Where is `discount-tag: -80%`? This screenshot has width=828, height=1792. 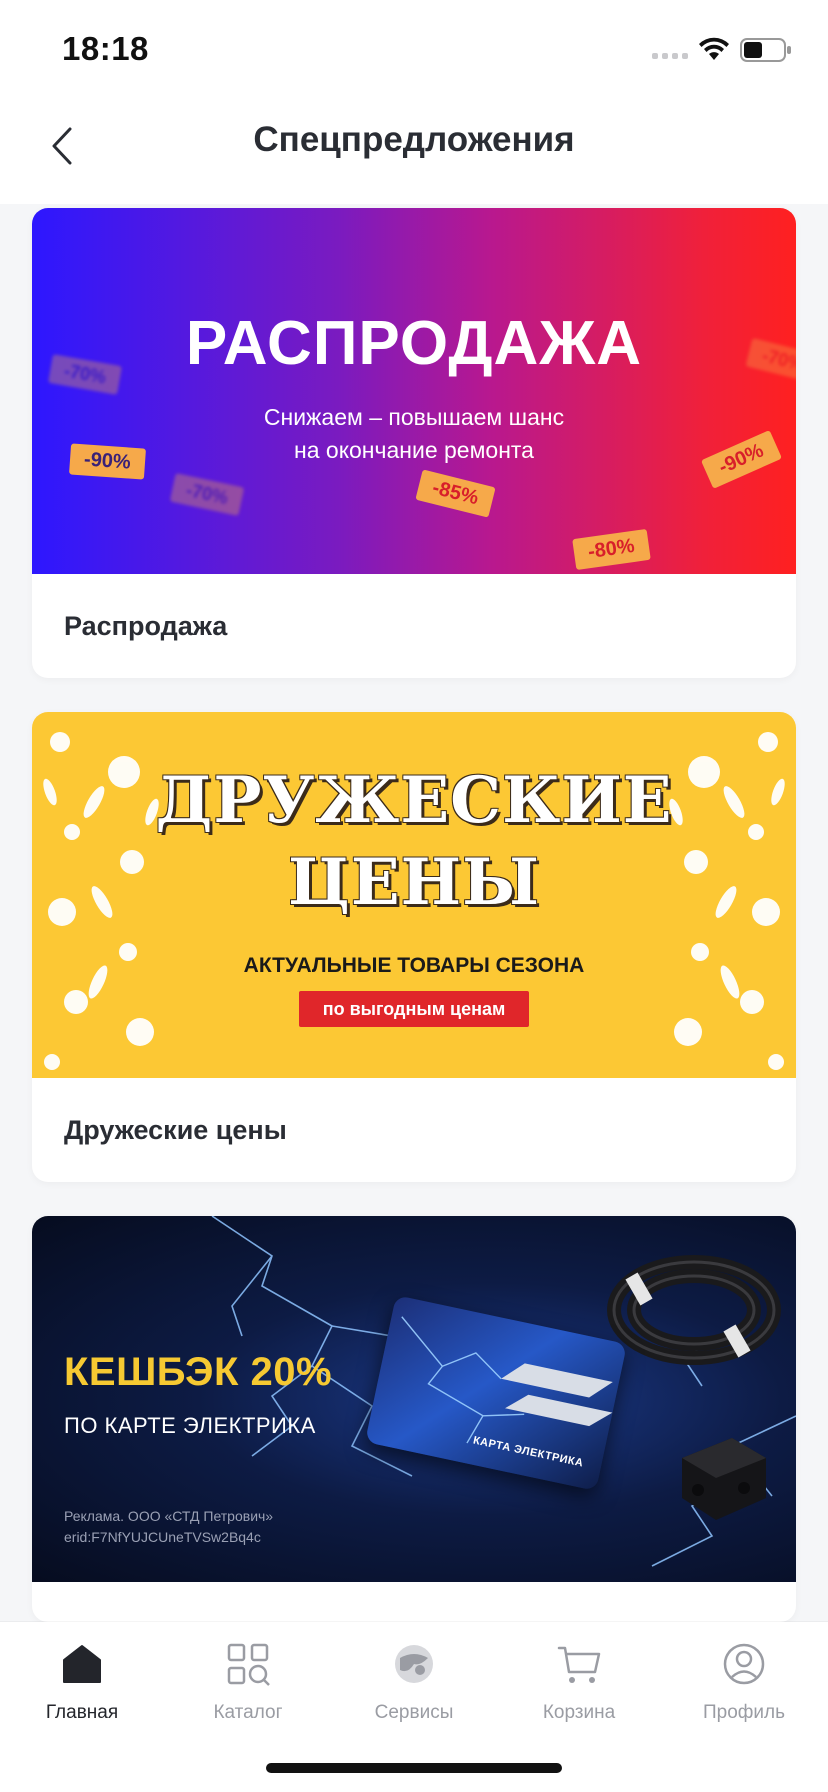
discount-tag: -80% is located at coordinates (611, 549).